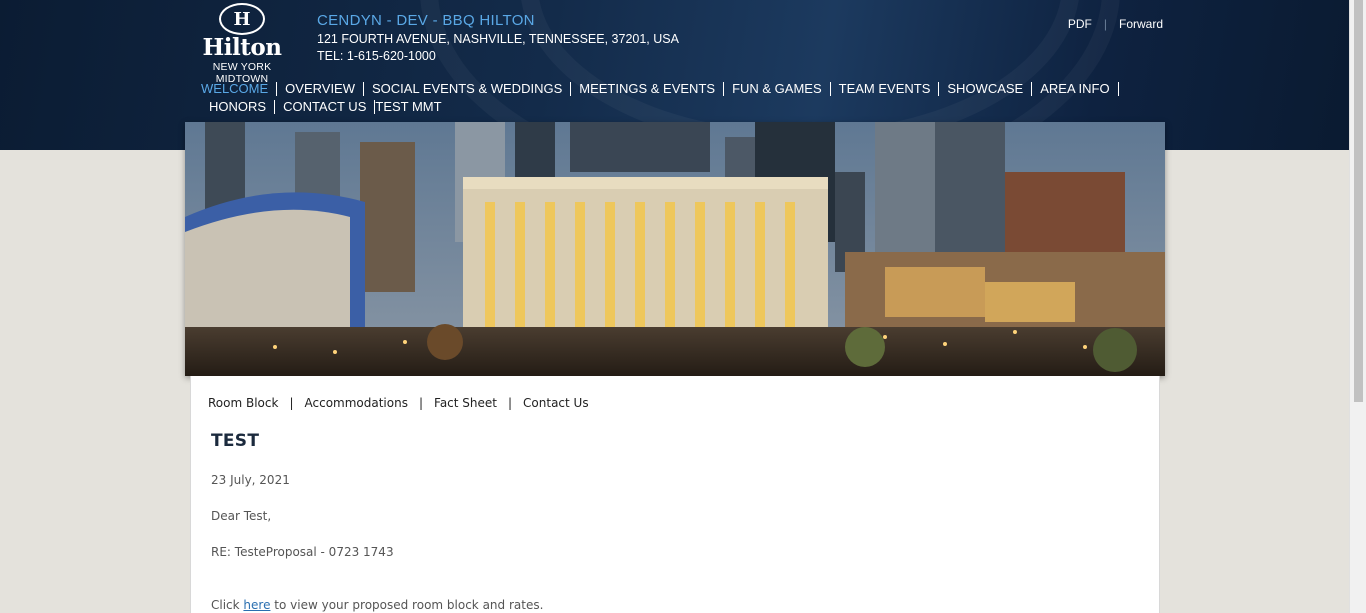 The width and height of the screenshot is (1366, 613). What do you see at coordinates (376, 56) in the screenshot?
I see `property-phone: TEL: 1-615-620-1000` at bounding box center [376, 56].